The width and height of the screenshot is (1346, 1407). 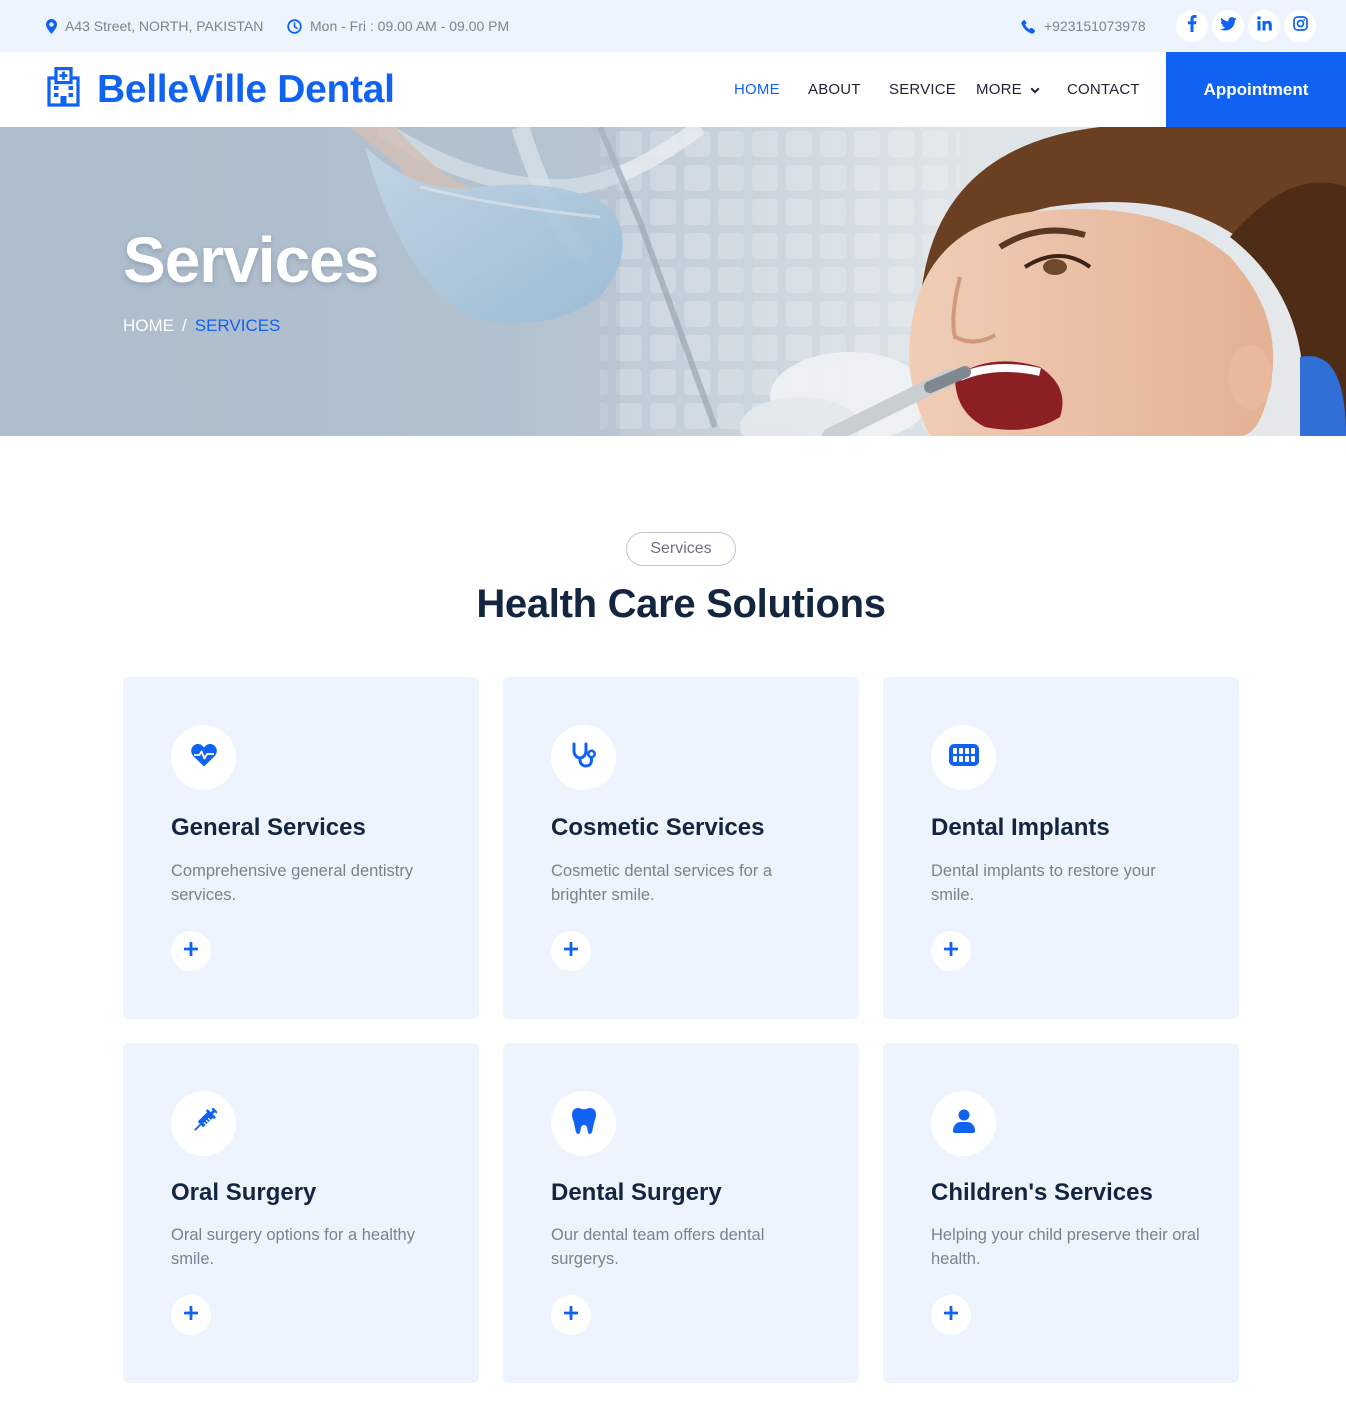 I want to click on linkedin-icon, so click(x=1264, y=26).